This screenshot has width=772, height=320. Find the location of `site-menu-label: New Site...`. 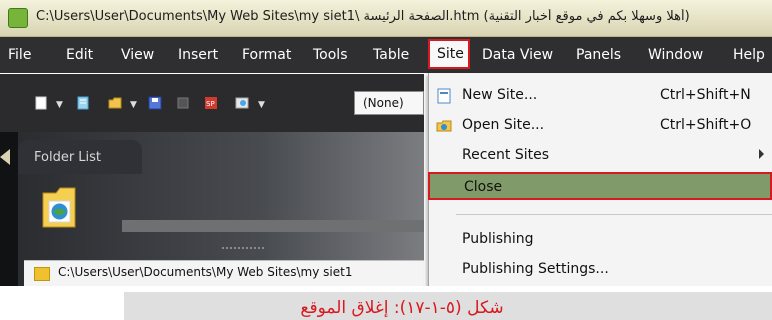

site-menu-label: New Site... is located at coordinates (500, 95).